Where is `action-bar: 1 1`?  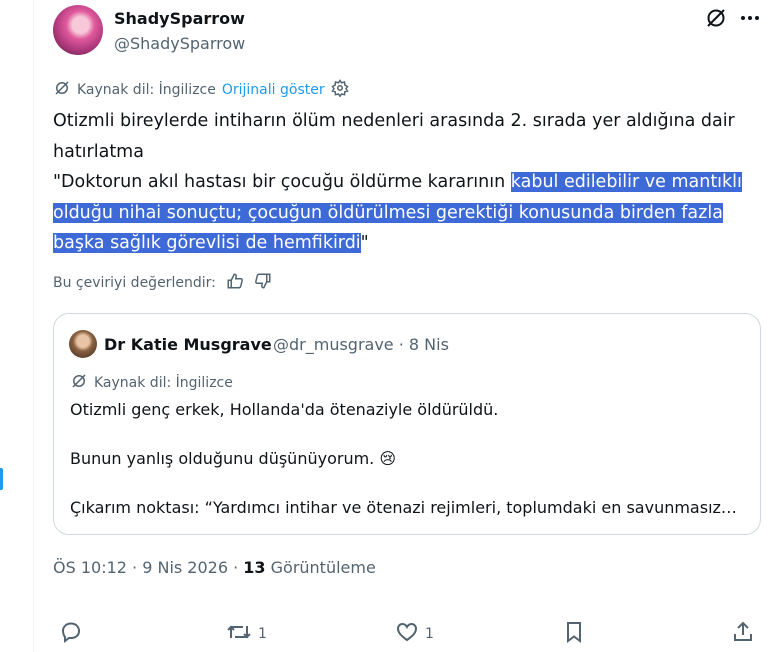 action-bar: 1 1 is located at coordinates (406, 635).